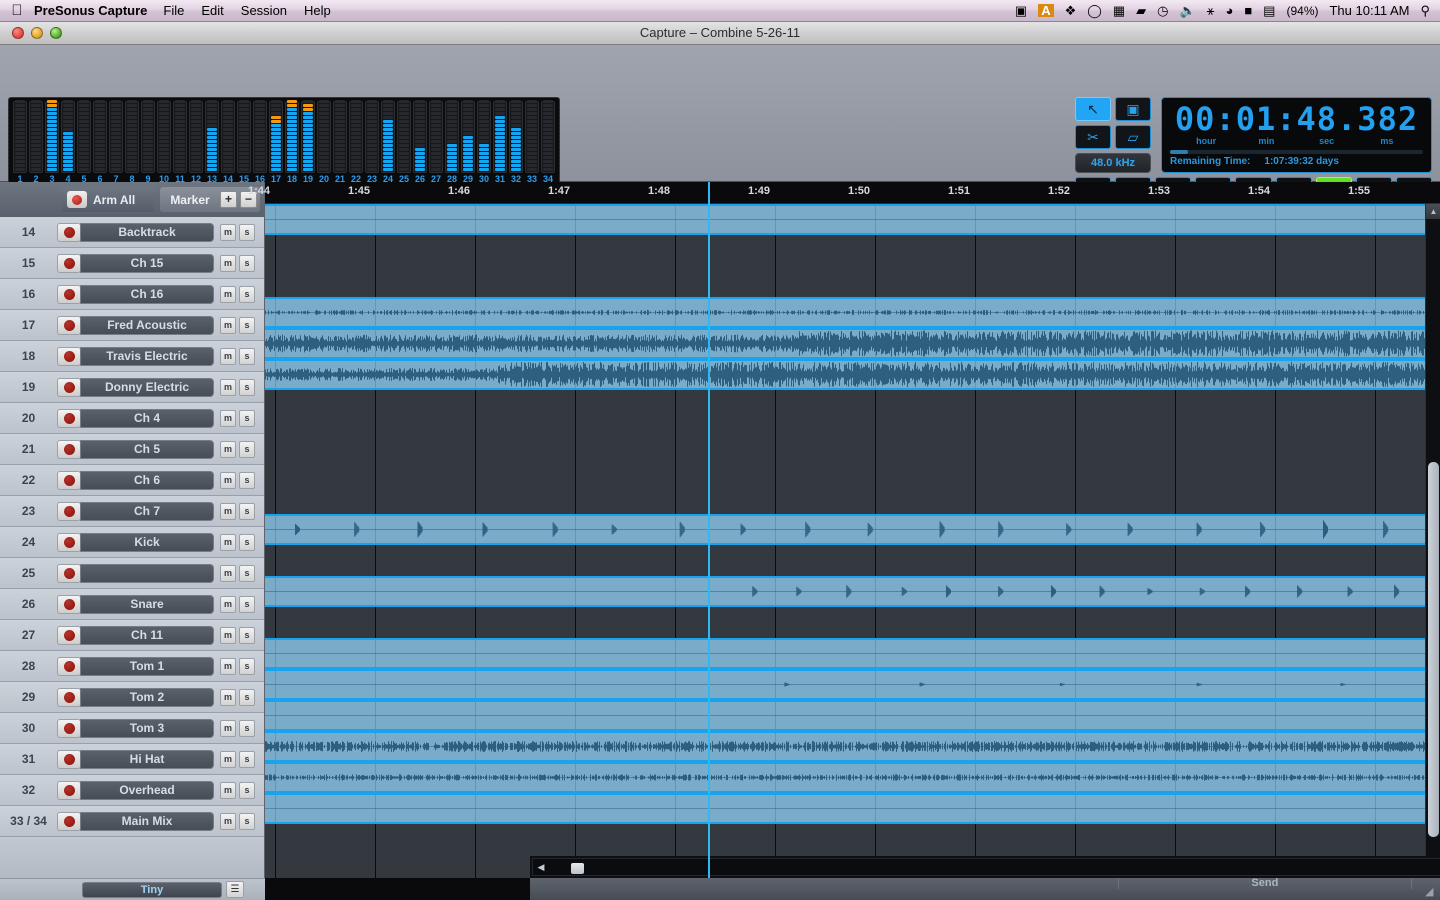 The width and height of the screenshot is (1440, 900). What do you see at coordinates (132, 728) in the screenshot?
I see `track-header-row: 30 Tom 3 ms` at bounding box center [132, 728].